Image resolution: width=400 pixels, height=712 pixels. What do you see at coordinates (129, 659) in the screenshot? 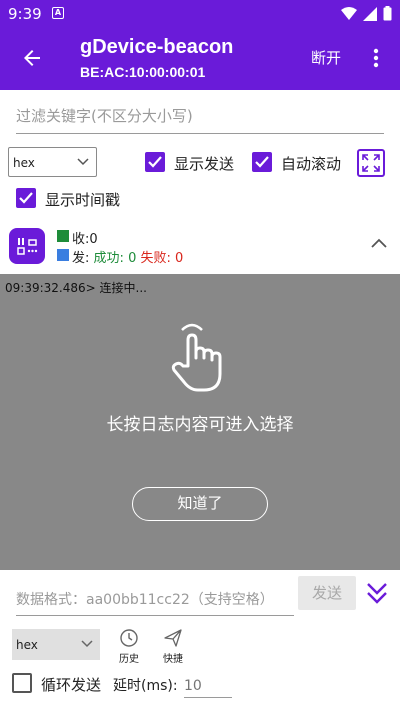
I see `history-label: 历史` at bounding box center [129, 659].